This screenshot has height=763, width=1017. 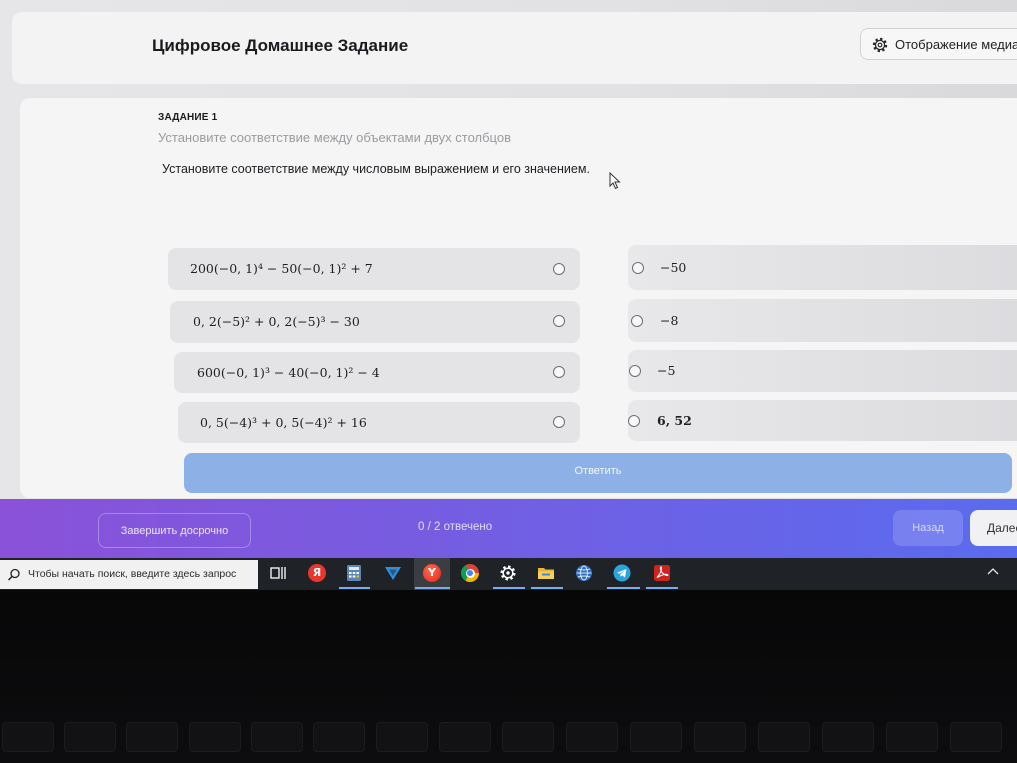 I want to click on back-button-label: Назад, so click(x=928, y=528).